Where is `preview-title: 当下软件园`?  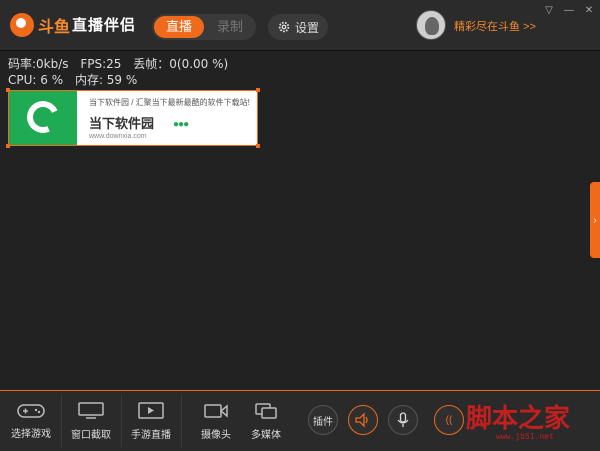
preview-title: 当下软件园 is located at coordinates (122, 123).